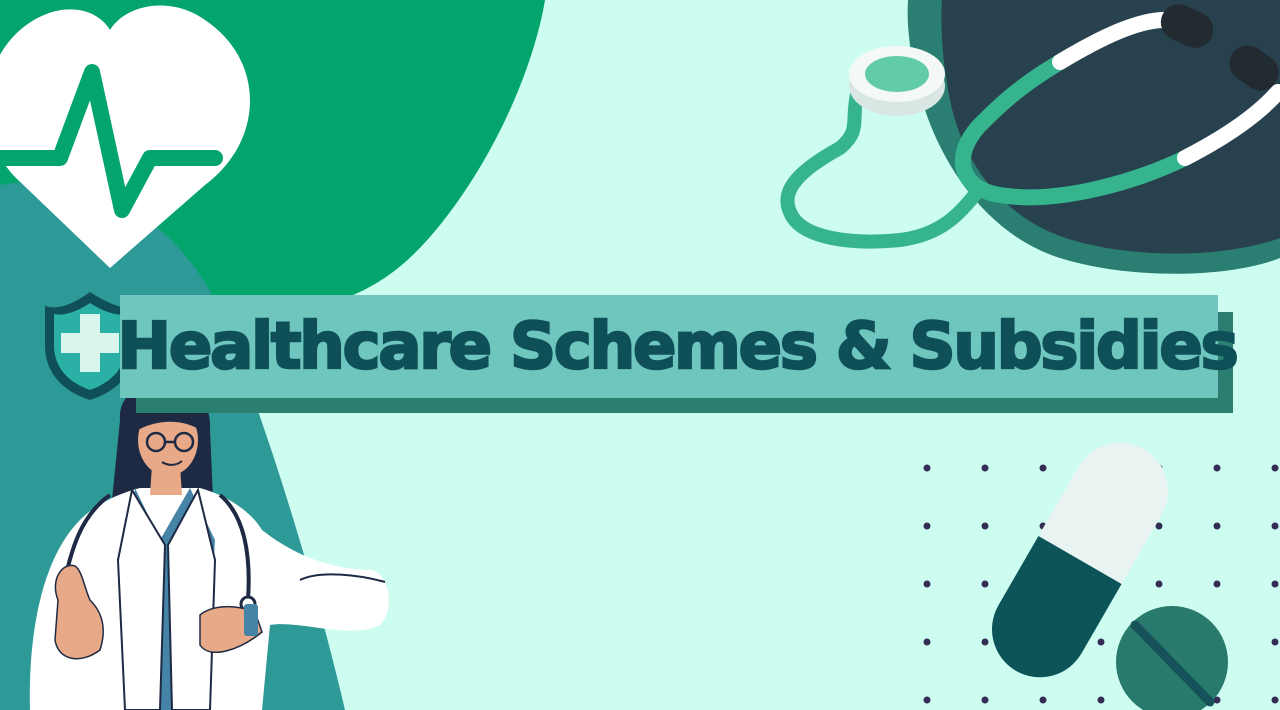  I want to click on page-title: Healthcare Schemes & Subsidies, so click(678, 346).